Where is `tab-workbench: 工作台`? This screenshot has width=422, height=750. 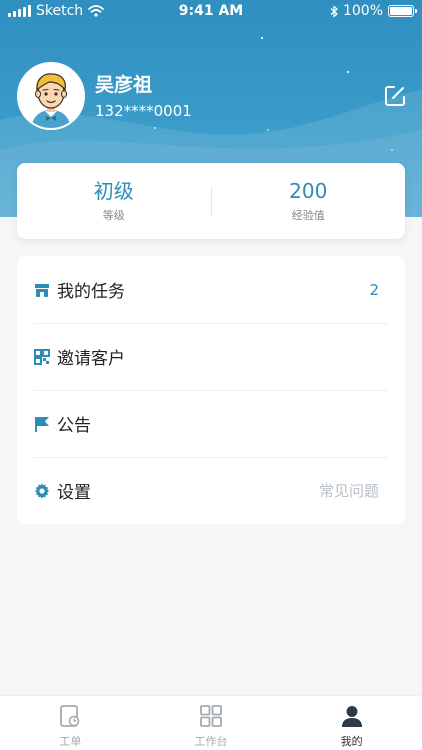 tab-workbench: 工作台 is located at coordinates (211, 723).